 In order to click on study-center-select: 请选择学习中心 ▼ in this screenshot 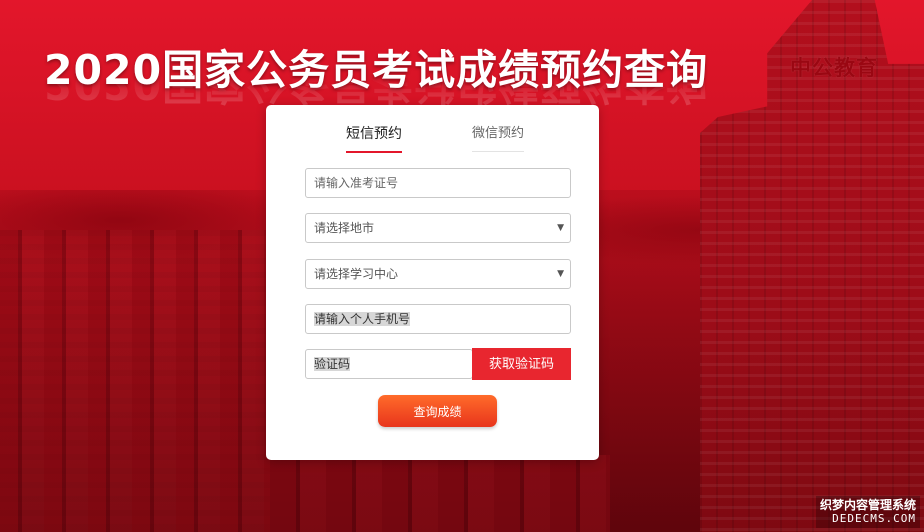, I will do `click(438, 274)`.